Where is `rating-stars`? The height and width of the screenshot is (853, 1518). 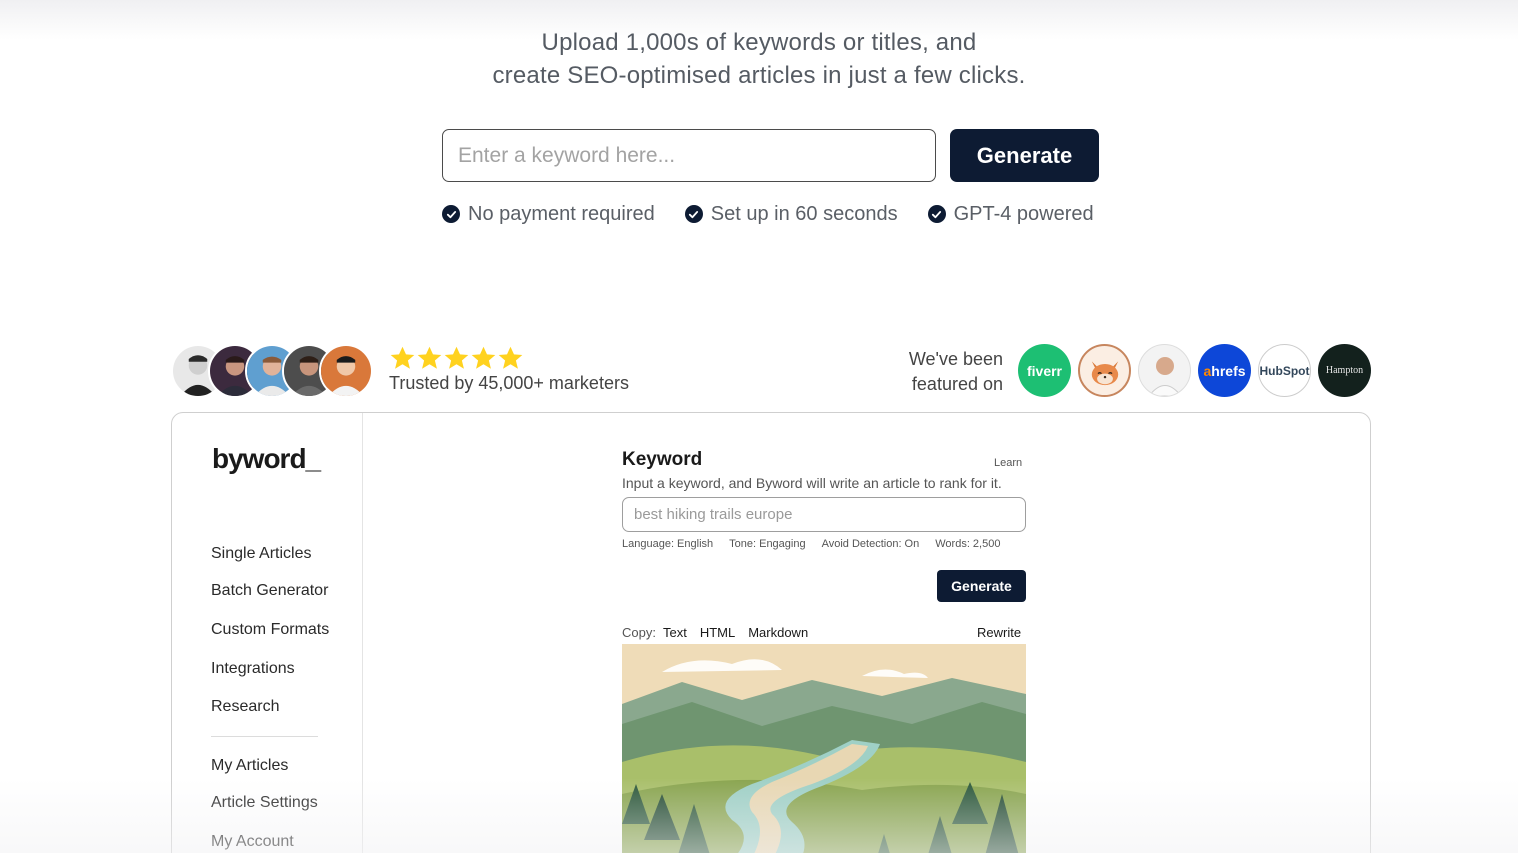
rating-stars is located at coordinates (456, 358).